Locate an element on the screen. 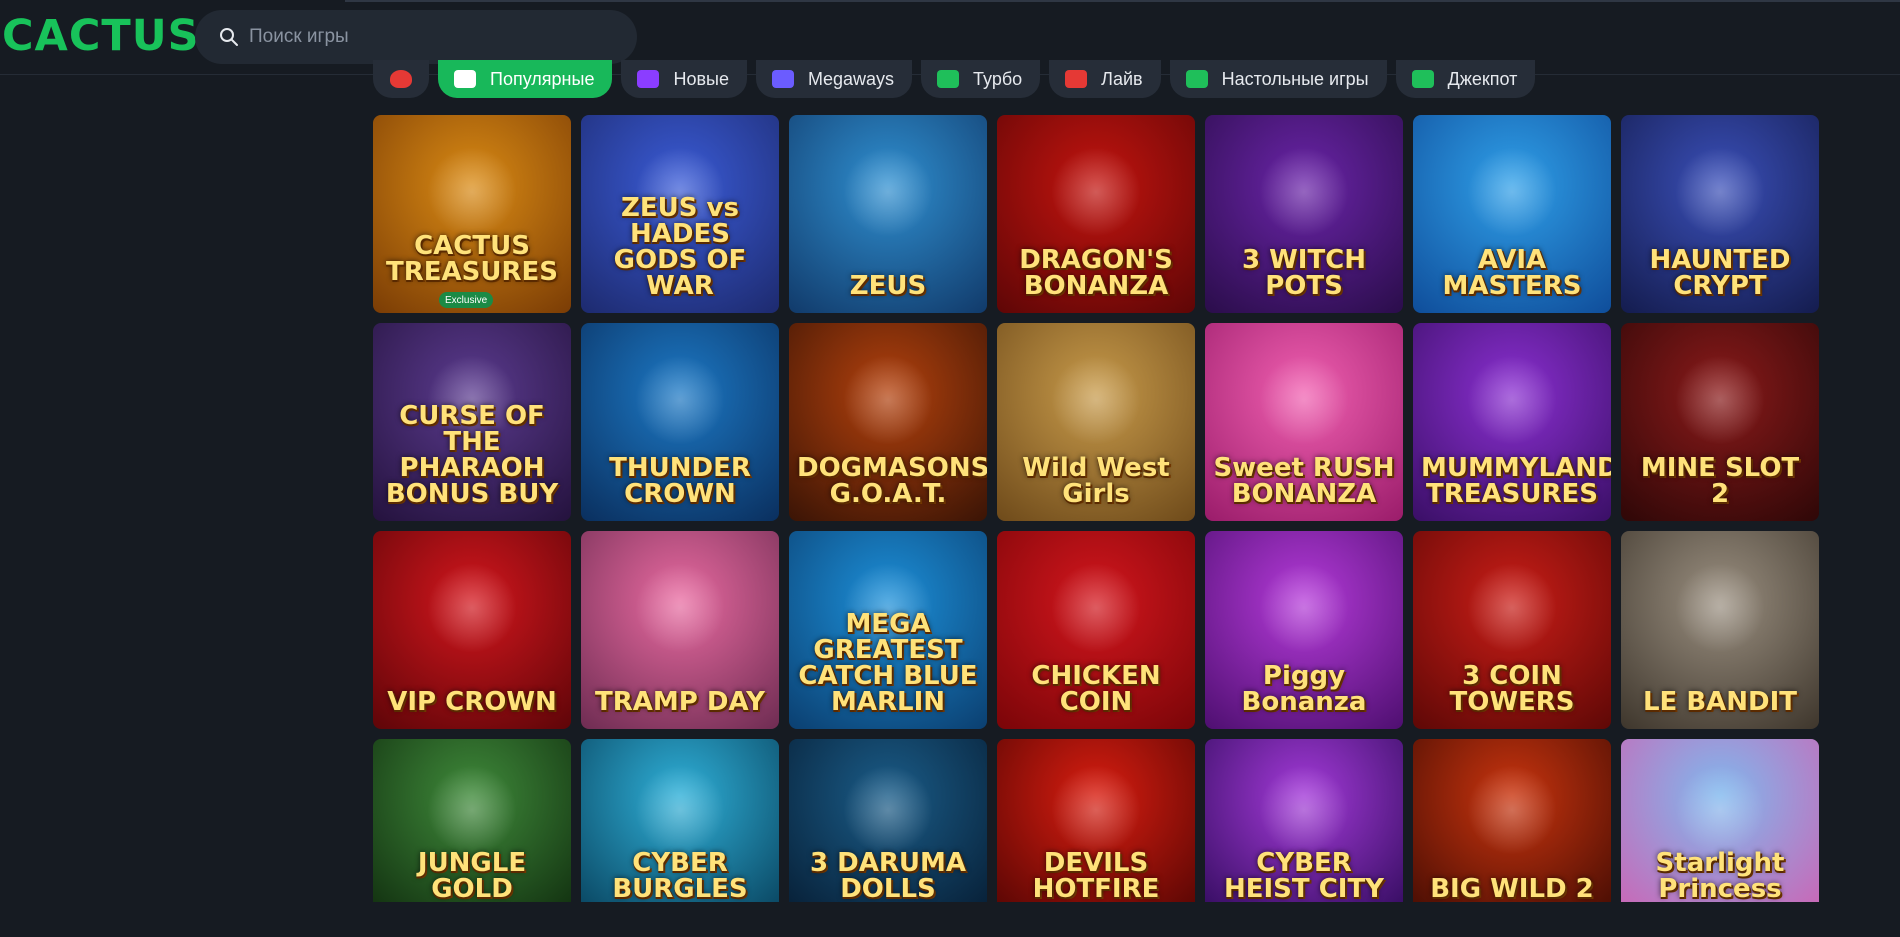 Image resolution: width=1900 pixels, height=937 pixels. game-card: THUNDER CROWN is located at coordinates (680, 422).